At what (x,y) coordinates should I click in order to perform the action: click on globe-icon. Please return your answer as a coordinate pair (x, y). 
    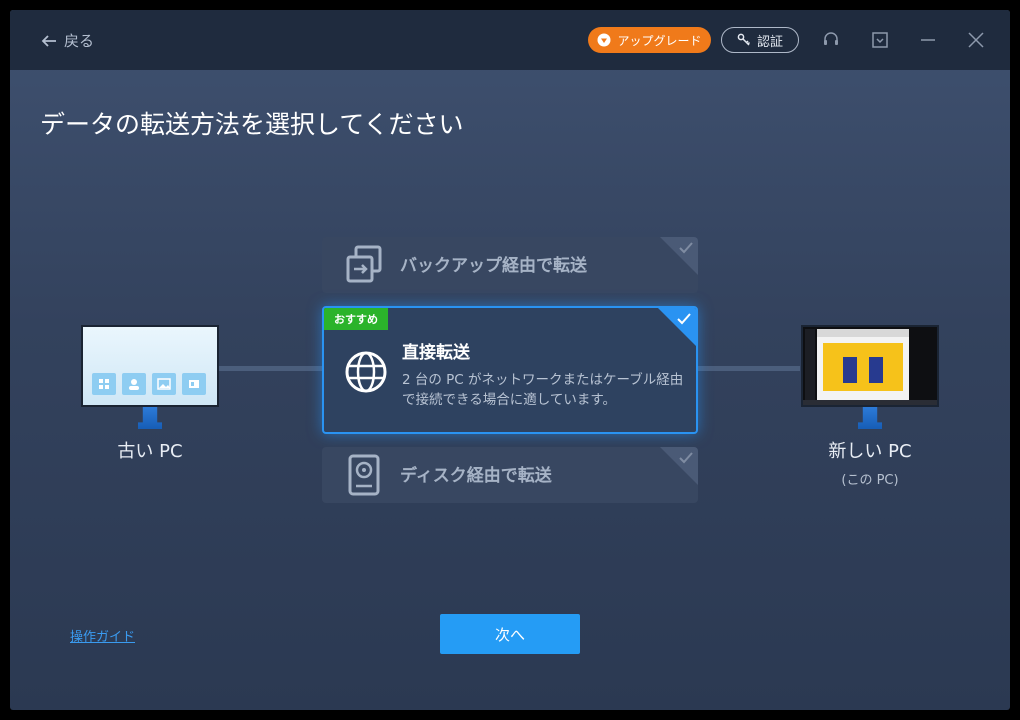
    Looking at the image, I should click on (366, 372).